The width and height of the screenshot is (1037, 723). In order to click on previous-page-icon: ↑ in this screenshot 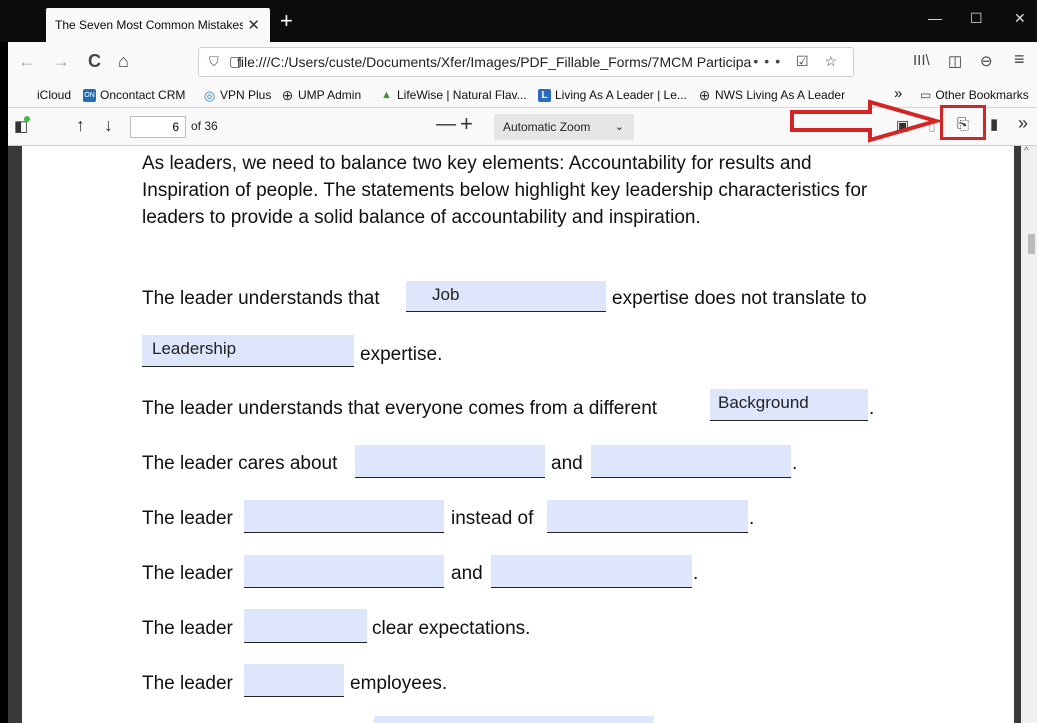, I will do `click(80, 125)`.